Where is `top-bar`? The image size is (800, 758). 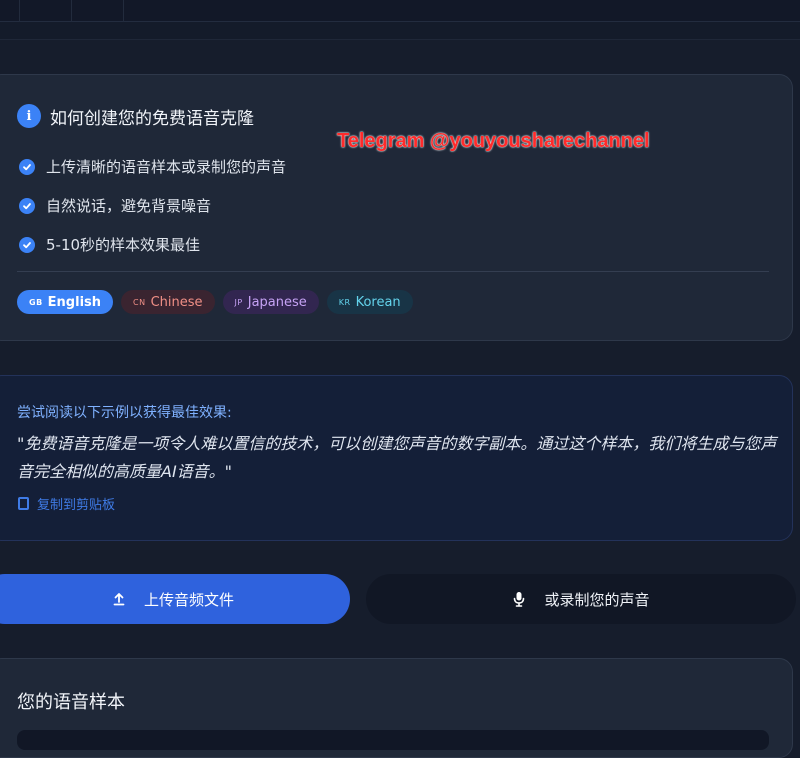 top-bar is located at coordinates (400, 11).